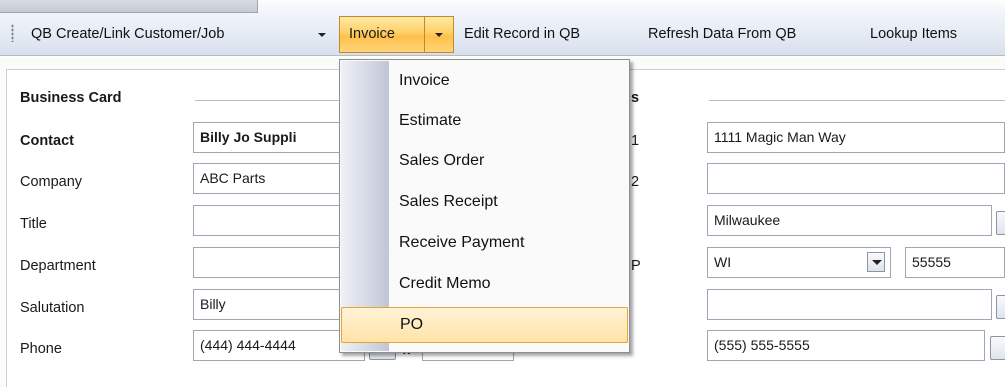 The image size is (1005, 387). I want to click on state-dropdown-button, so click(876, 262).